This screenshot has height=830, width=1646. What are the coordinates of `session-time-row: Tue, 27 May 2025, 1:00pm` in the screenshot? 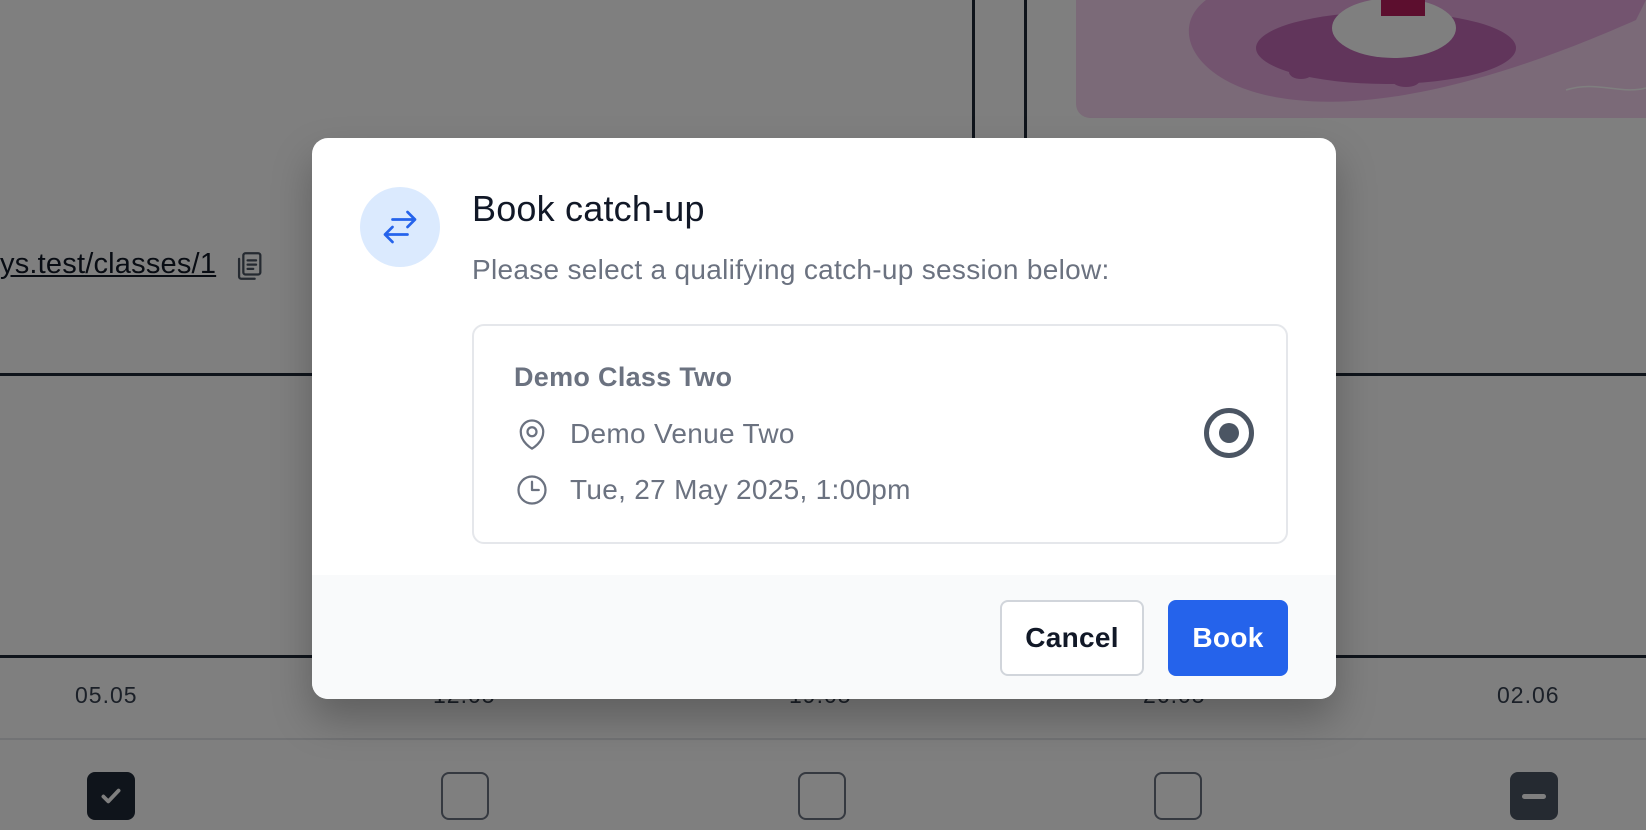 It's located at (712, 490).